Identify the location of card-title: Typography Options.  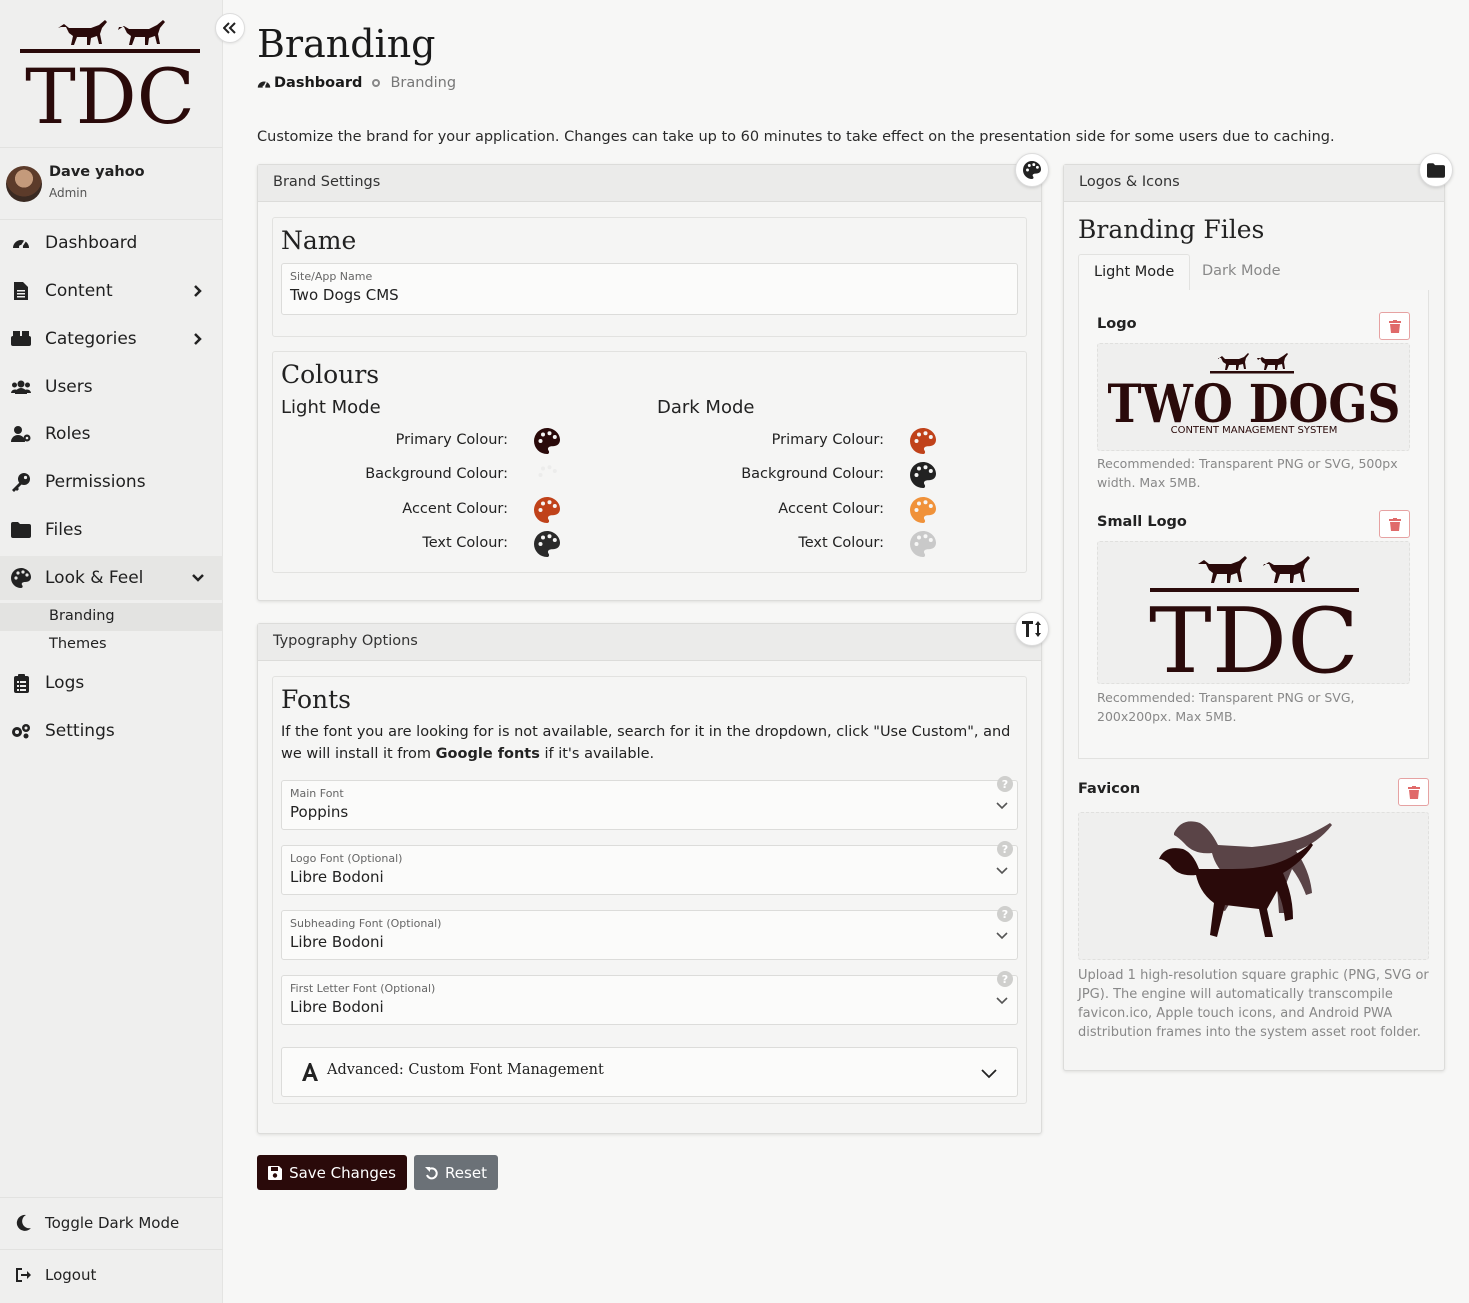
(649, 642).